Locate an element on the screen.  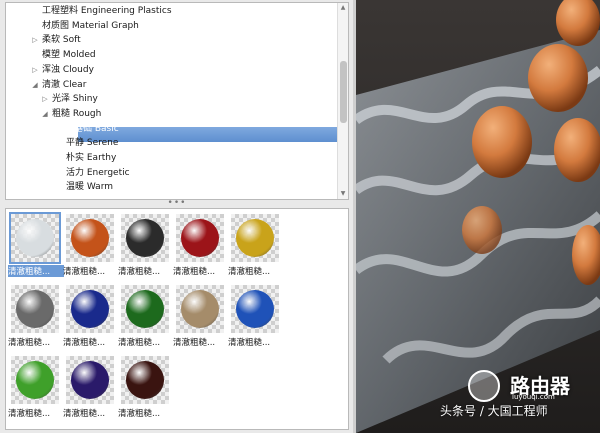
tree-item-label: 柔软 Soft is located at coordinates (61, 40).